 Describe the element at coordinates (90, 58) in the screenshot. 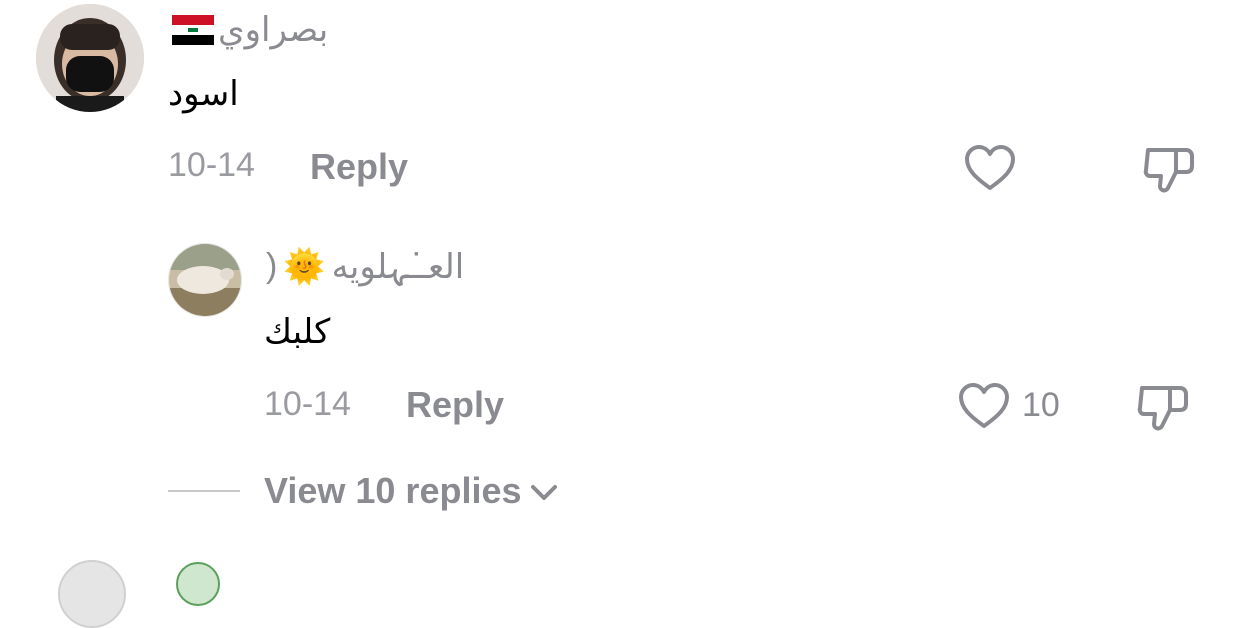

I see `commenter-avatar` at that location.